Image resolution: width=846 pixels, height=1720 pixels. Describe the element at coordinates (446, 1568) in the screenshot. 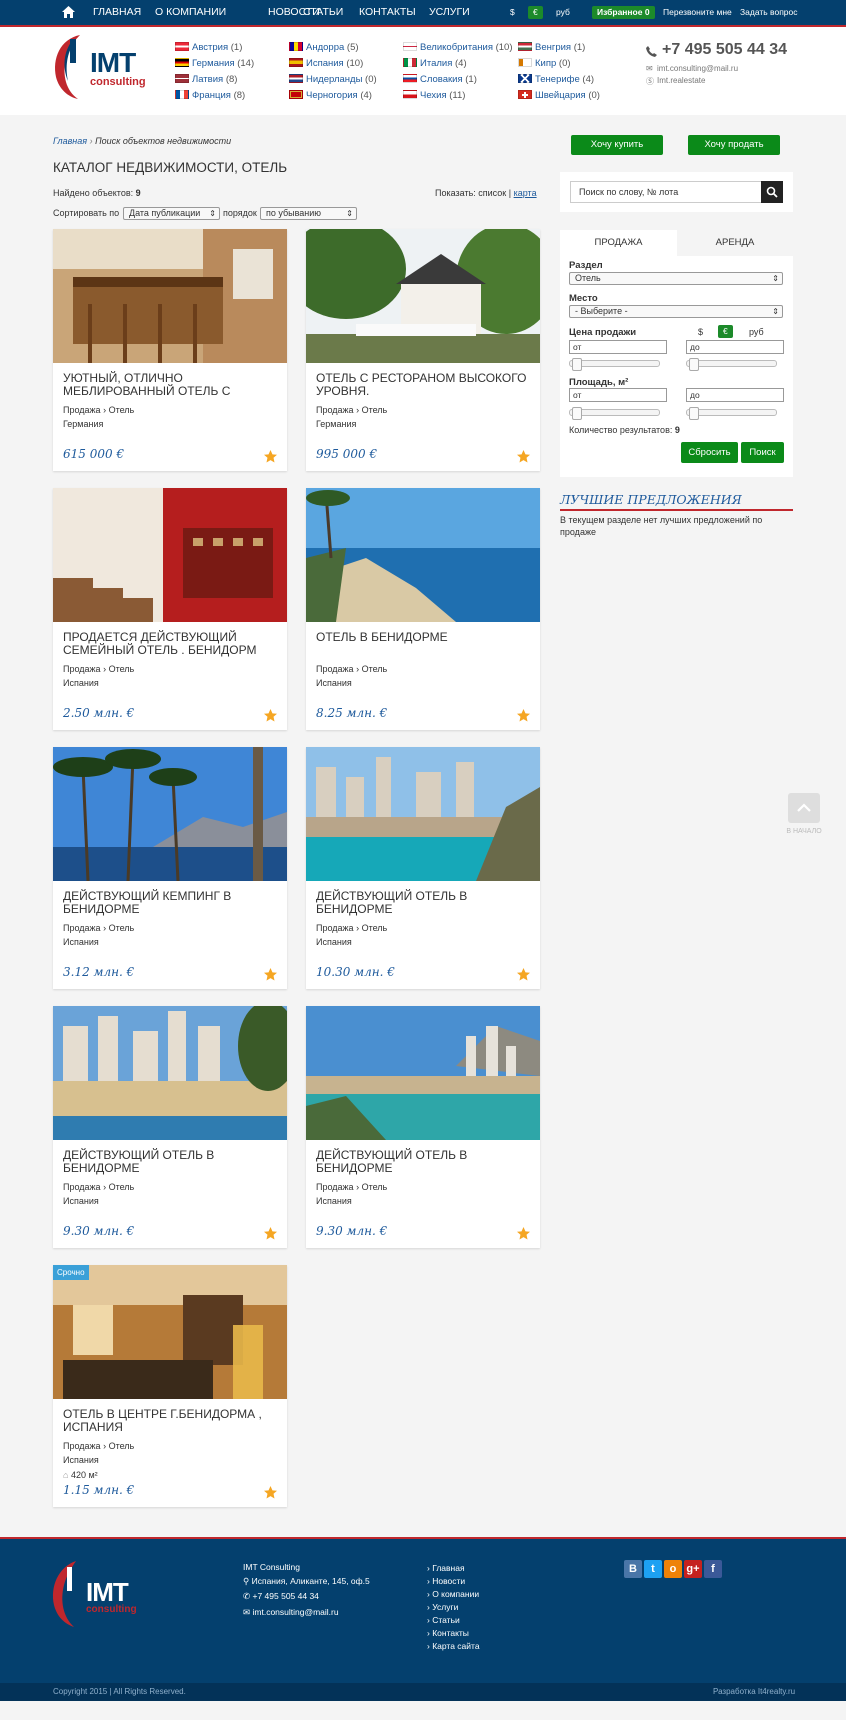

I see `footer-link-home: › Главная` at that location.